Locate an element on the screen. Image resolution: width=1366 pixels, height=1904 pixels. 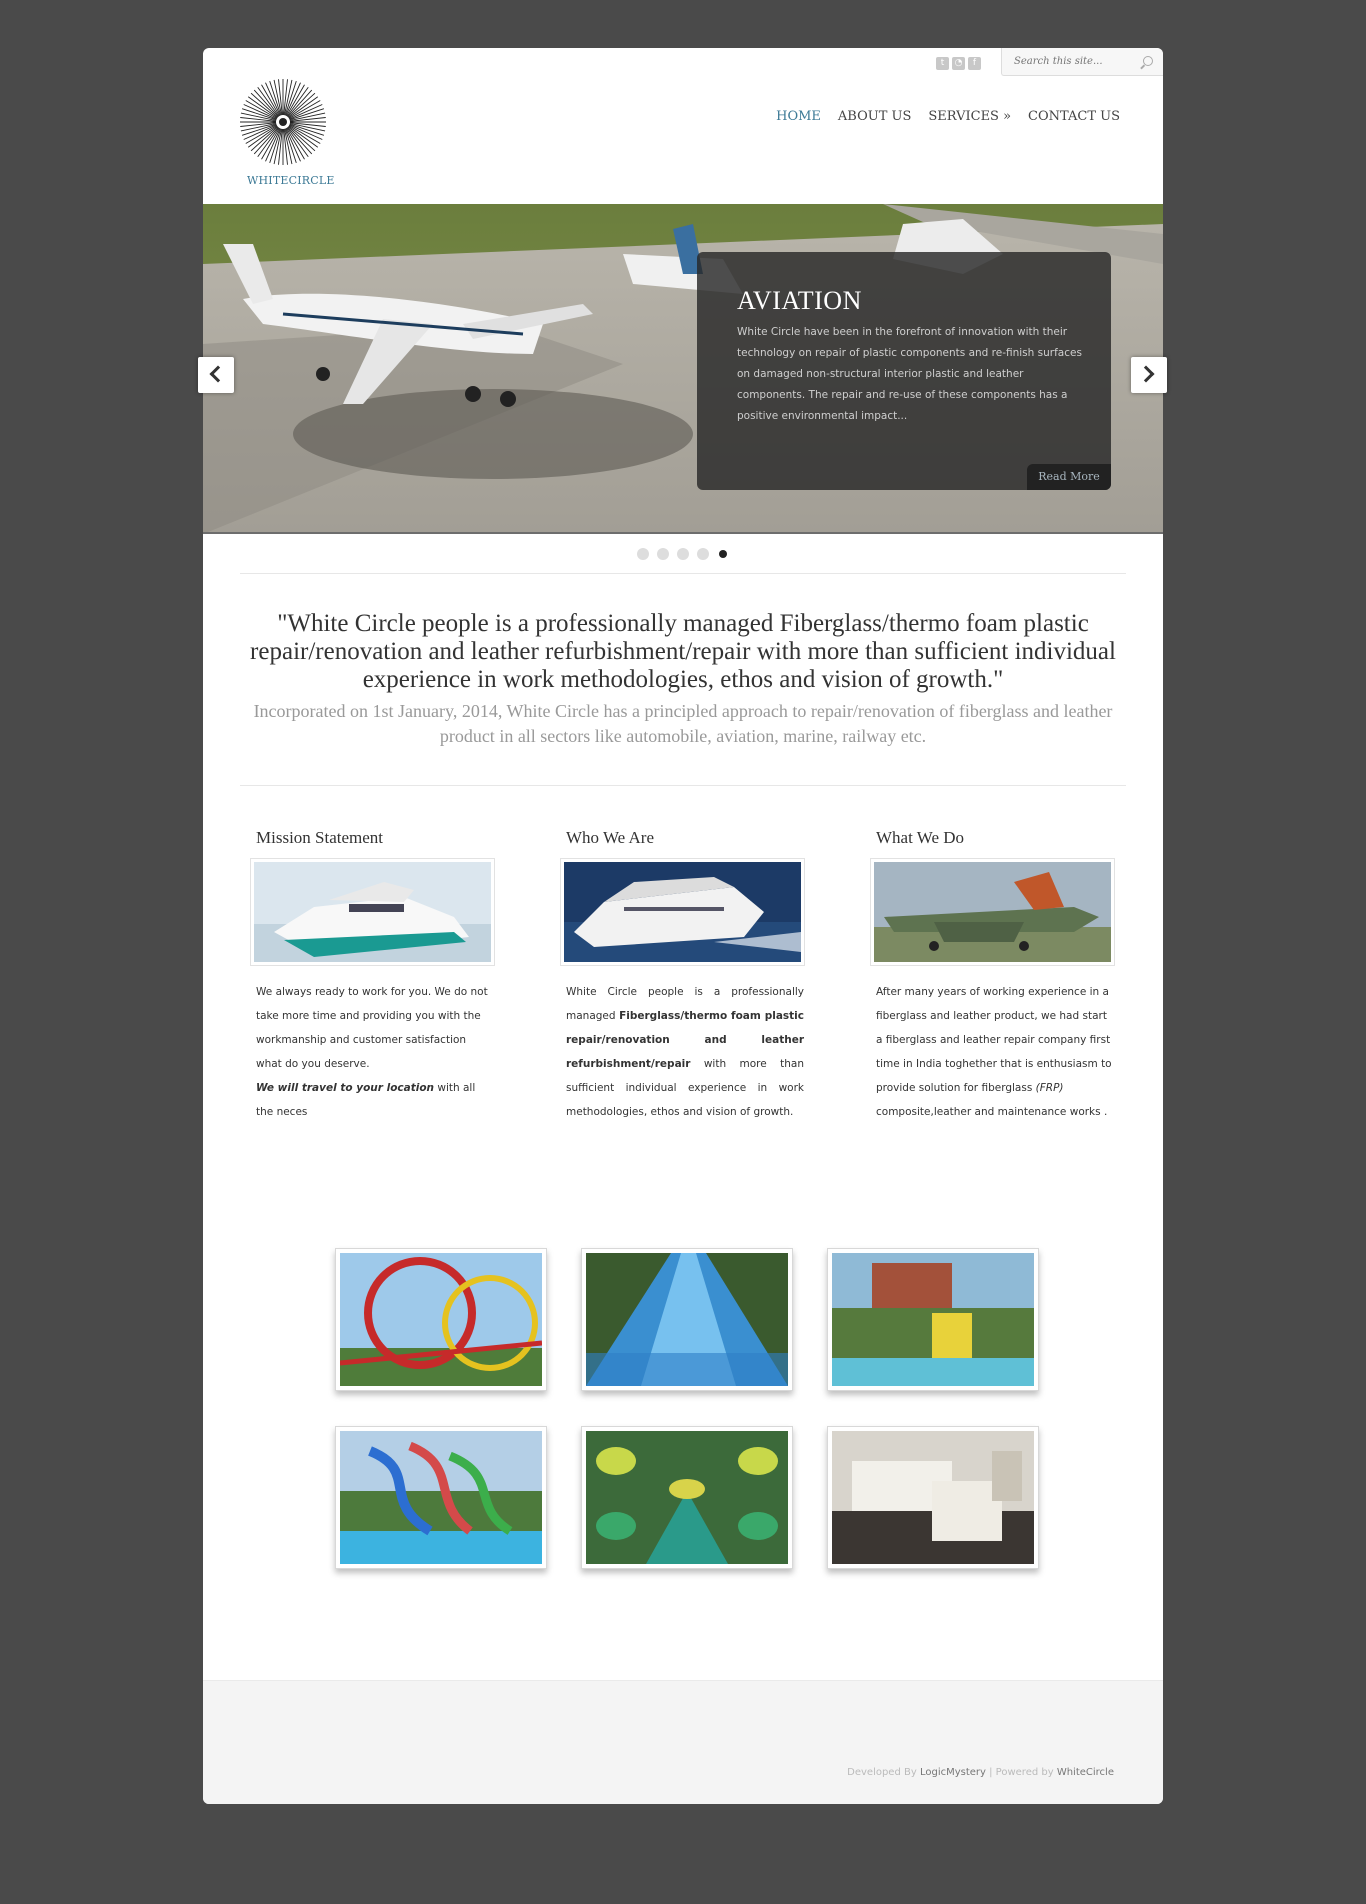
rollercoaster-image is located at coordinates (441, 1319).